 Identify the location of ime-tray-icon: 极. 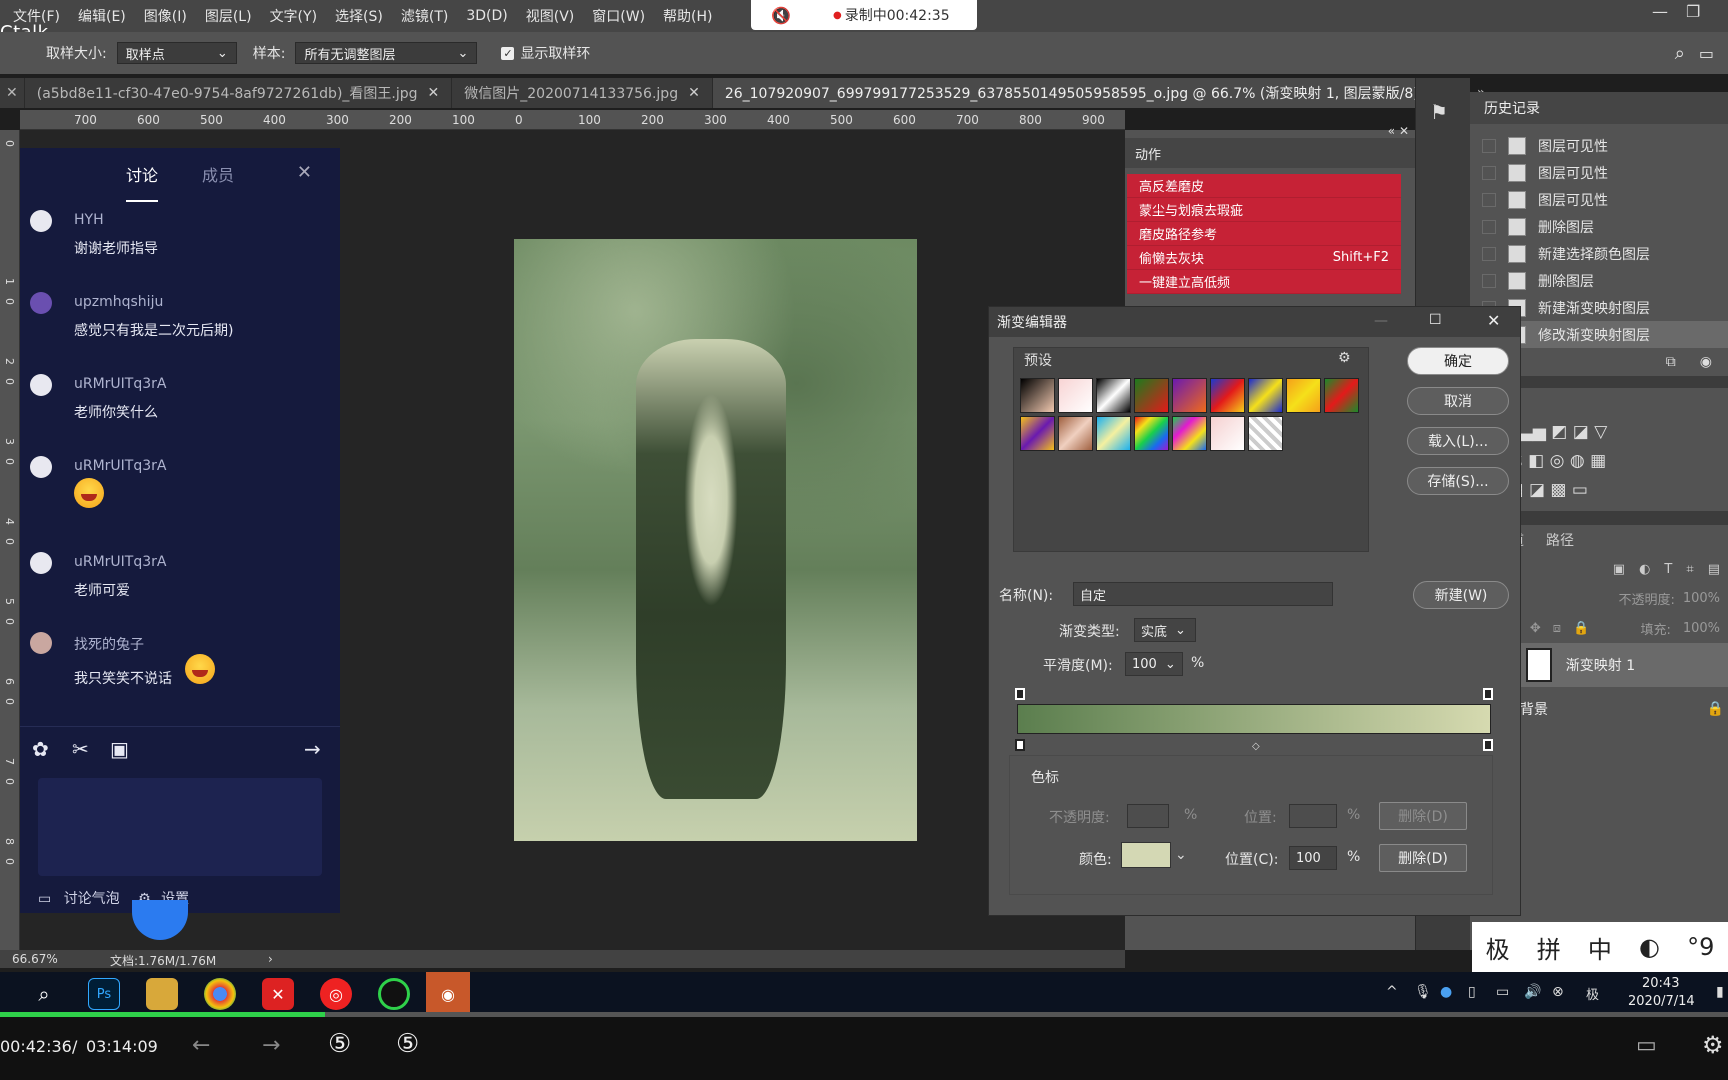
(1592, 993).